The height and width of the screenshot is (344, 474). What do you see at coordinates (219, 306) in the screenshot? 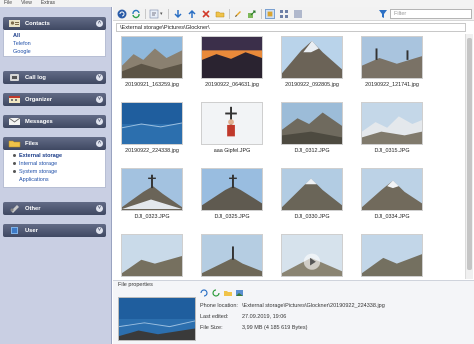
I see `phone-location-label: Phone location:` at bounding box center [219, 306].